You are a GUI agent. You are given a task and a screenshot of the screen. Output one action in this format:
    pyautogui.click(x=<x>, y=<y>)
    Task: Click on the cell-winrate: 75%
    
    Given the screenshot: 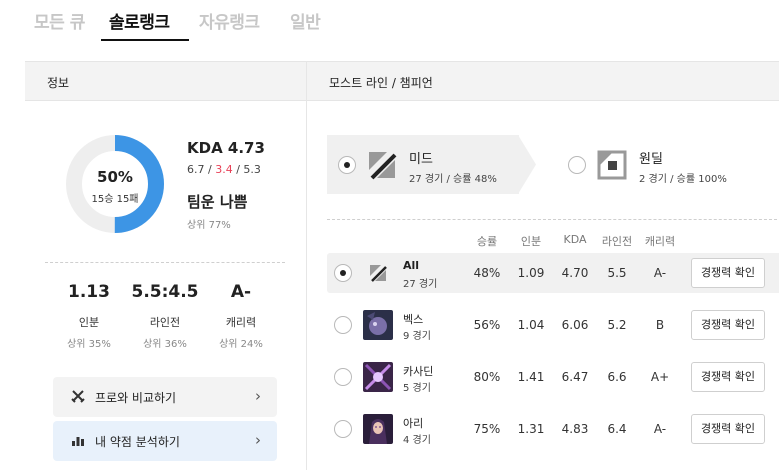 What is the action you would take?
    pyautogui.click(x=487, y=429)
    